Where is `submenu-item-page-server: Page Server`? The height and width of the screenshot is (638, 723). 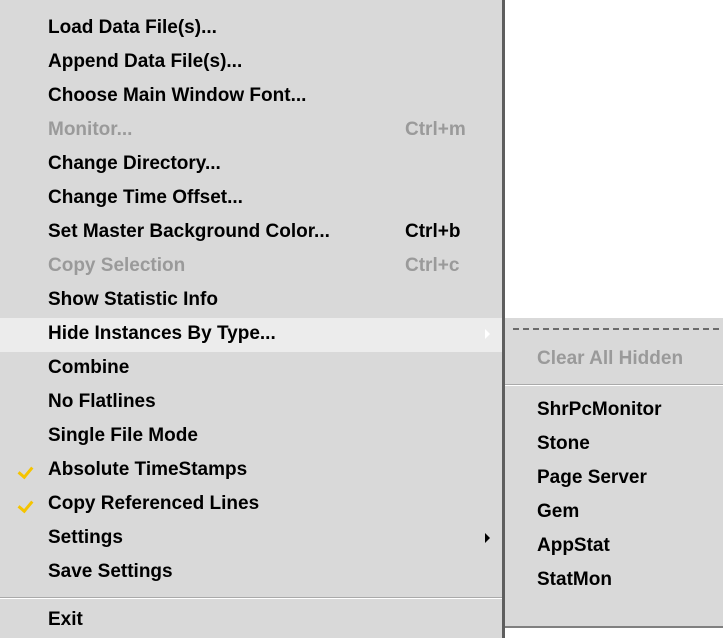
submenu-item-page-server: Page Server is located at coordinates (614, 479).